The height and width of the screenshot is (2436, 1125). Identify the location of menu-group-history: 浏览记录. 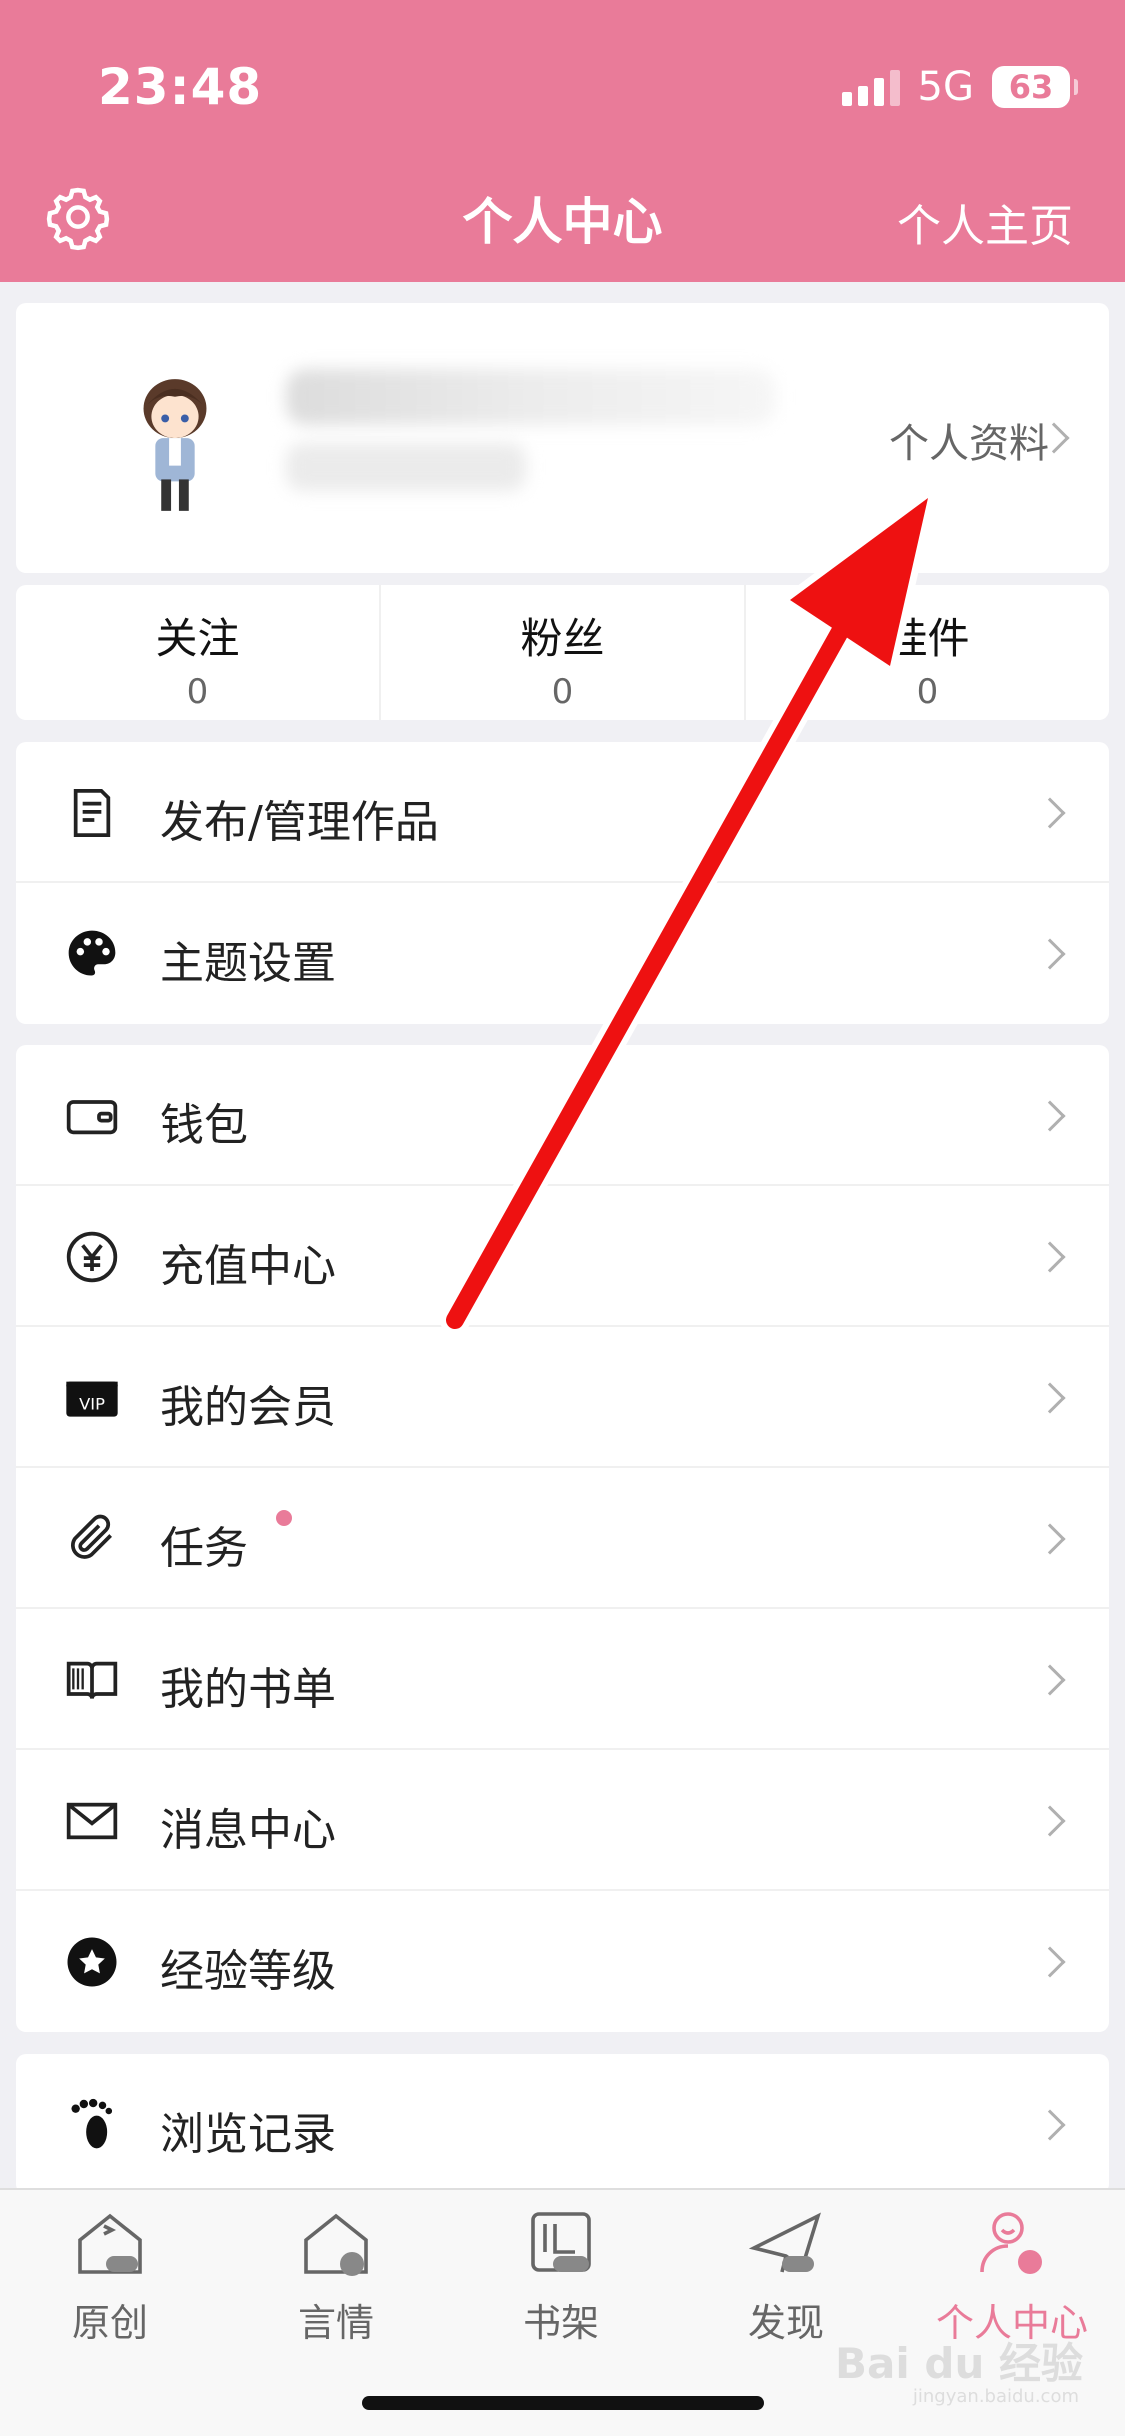
(562, 2124).